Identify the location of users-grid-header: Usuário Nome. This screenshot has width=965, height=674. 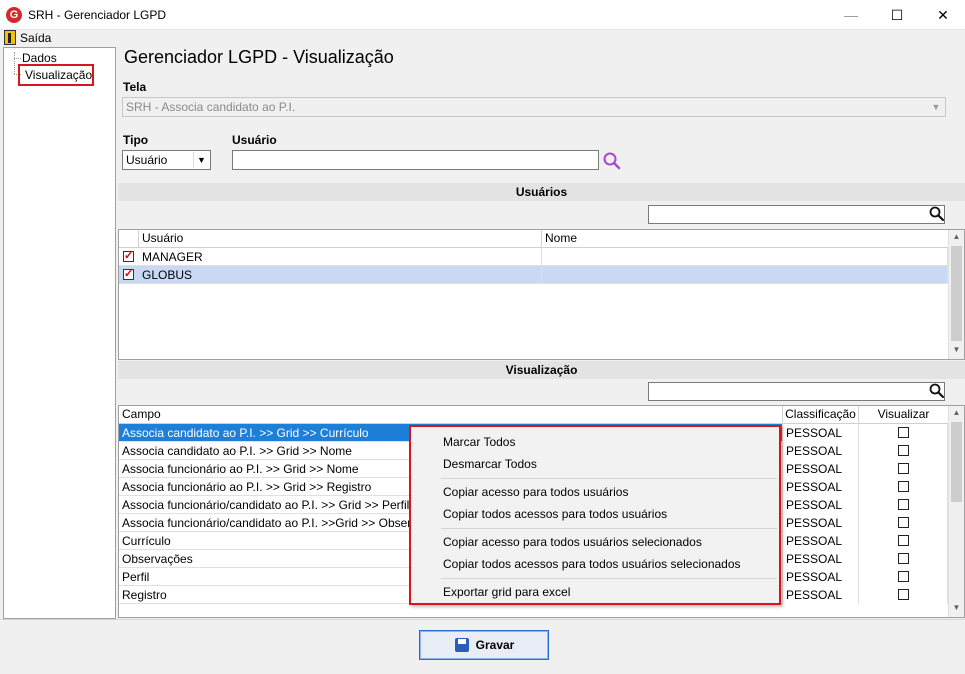
(533, 239).